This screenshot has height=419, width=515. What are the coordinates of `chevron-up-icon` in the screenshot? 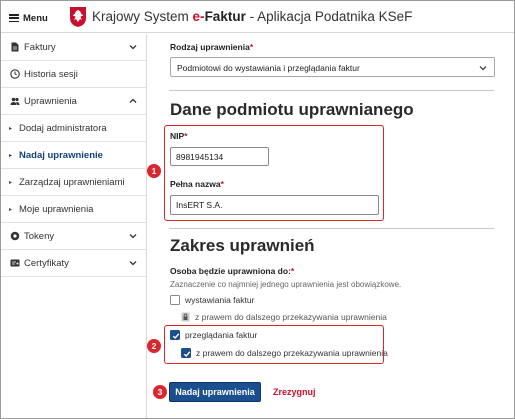 It's located at (133, 100).